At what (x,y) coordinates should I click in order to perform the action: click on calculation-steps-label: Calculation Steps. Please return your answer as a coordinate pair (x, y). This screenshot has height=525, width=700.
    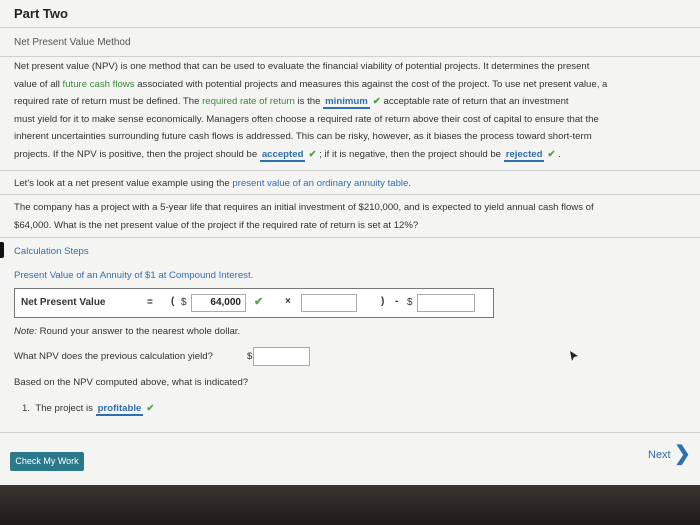
    Looking at the image, I should click on (51, 251).